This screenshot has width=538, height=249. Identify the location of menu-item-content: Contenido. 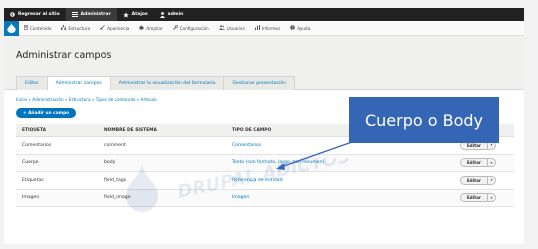
(37, 28).